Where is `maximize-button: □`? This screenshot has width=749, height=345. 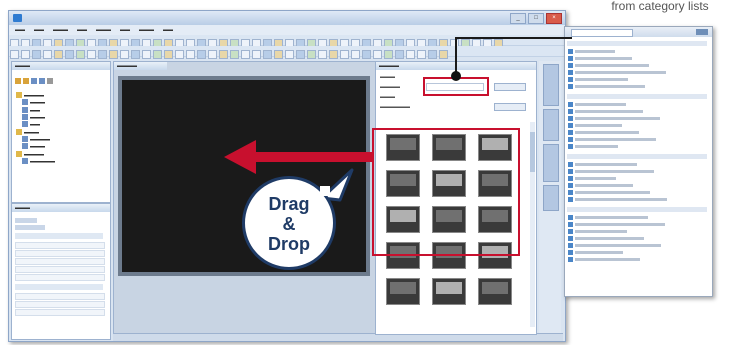 maximize-button: □ is located at coordinates (536, 18).